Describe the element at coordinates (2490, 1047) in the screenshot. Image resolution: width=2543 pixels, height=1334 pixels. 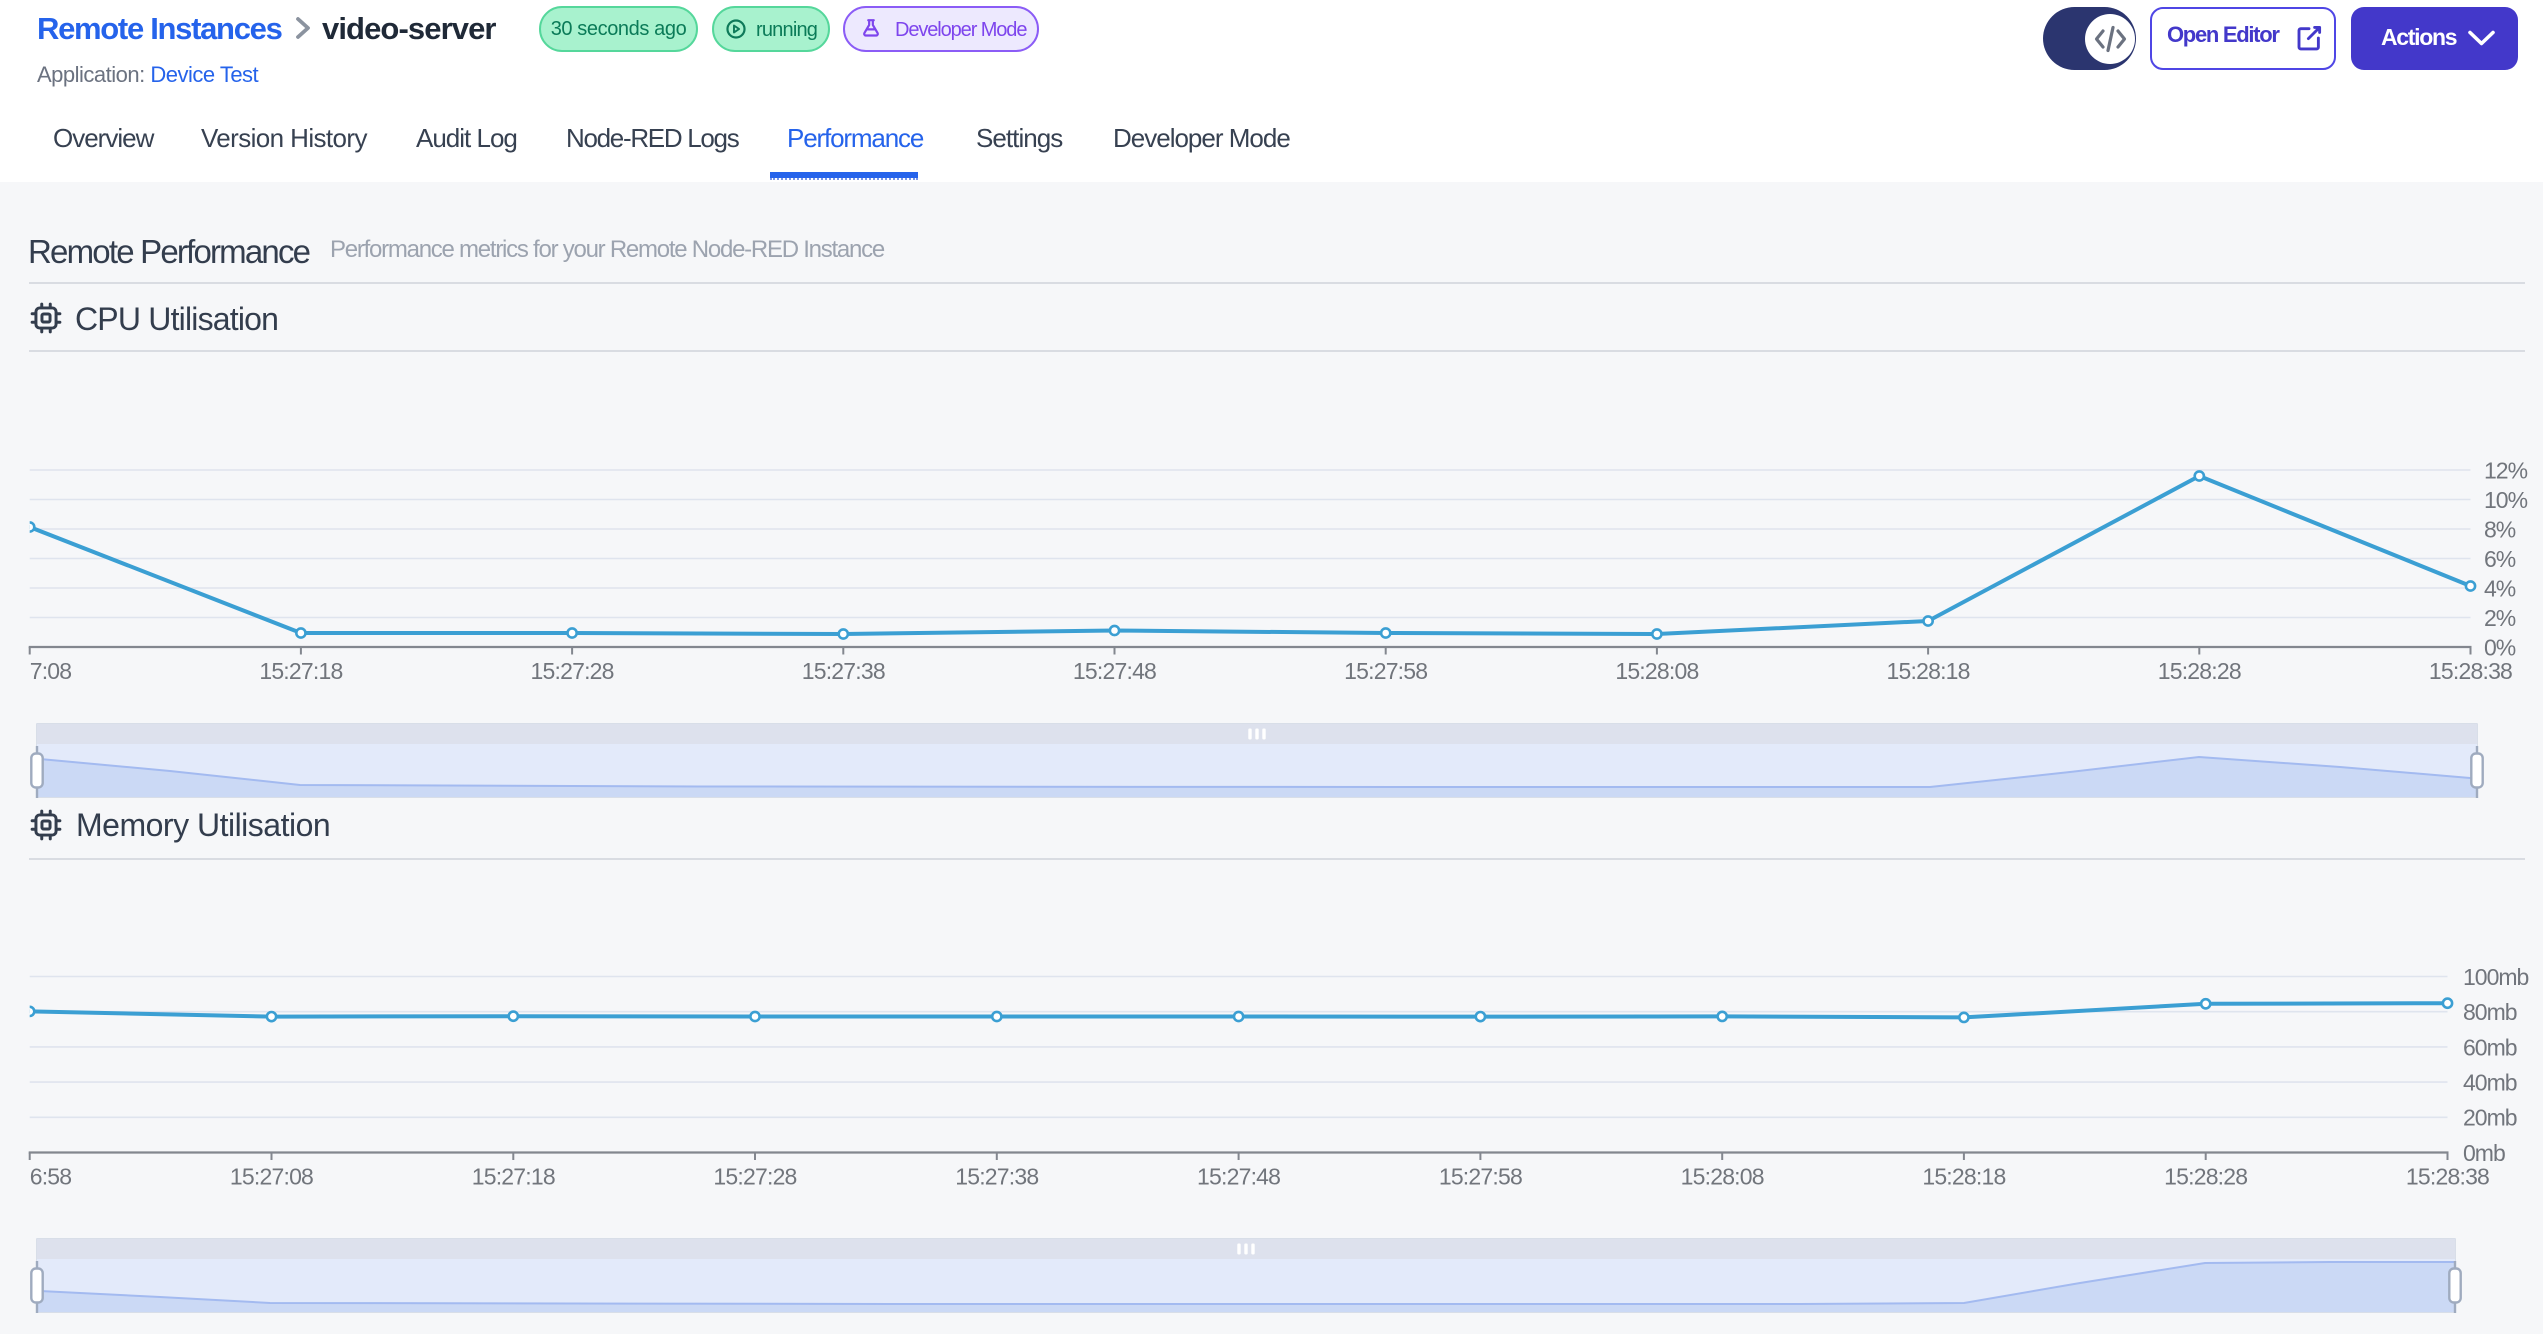
I see `svg-text: 60mb` at that location.